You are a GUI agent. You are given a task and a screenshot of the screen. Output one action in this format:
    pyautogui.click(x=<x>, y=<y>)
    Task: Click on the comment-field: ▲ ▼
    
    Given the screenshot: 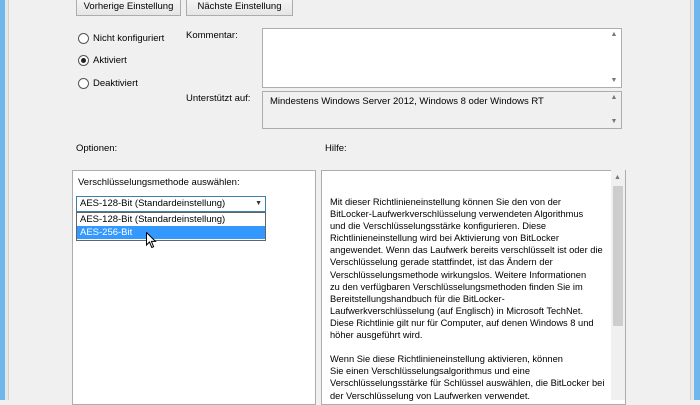 What is the action you would take?
    pyautogui.click(x=442, y=58)
    